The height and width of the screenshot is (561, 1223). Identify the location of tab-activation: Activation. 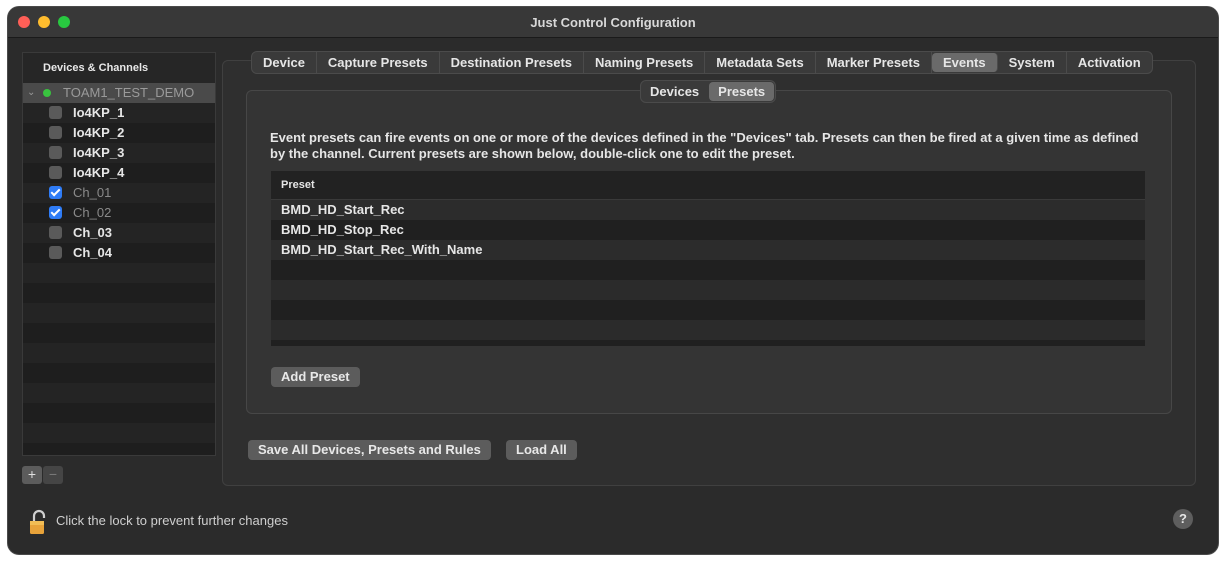
(1109, 62).